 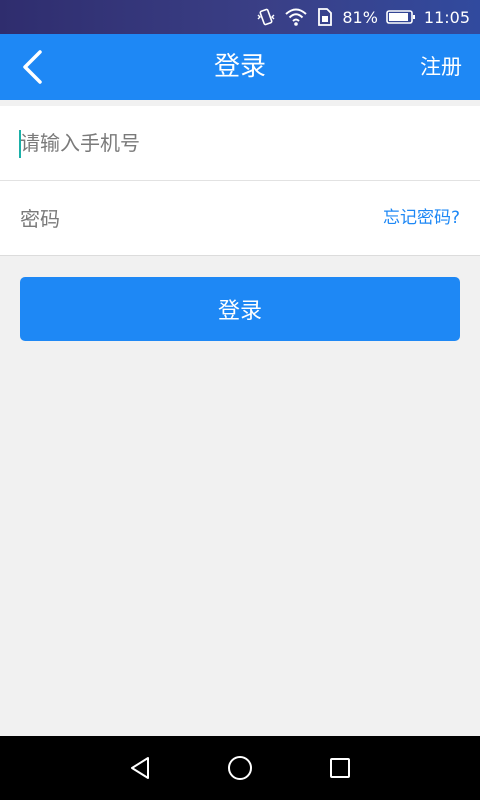 What do you see at coordinates (201, 218) in the screenshot?
I see `password-input` at bounding box center [201, 218].